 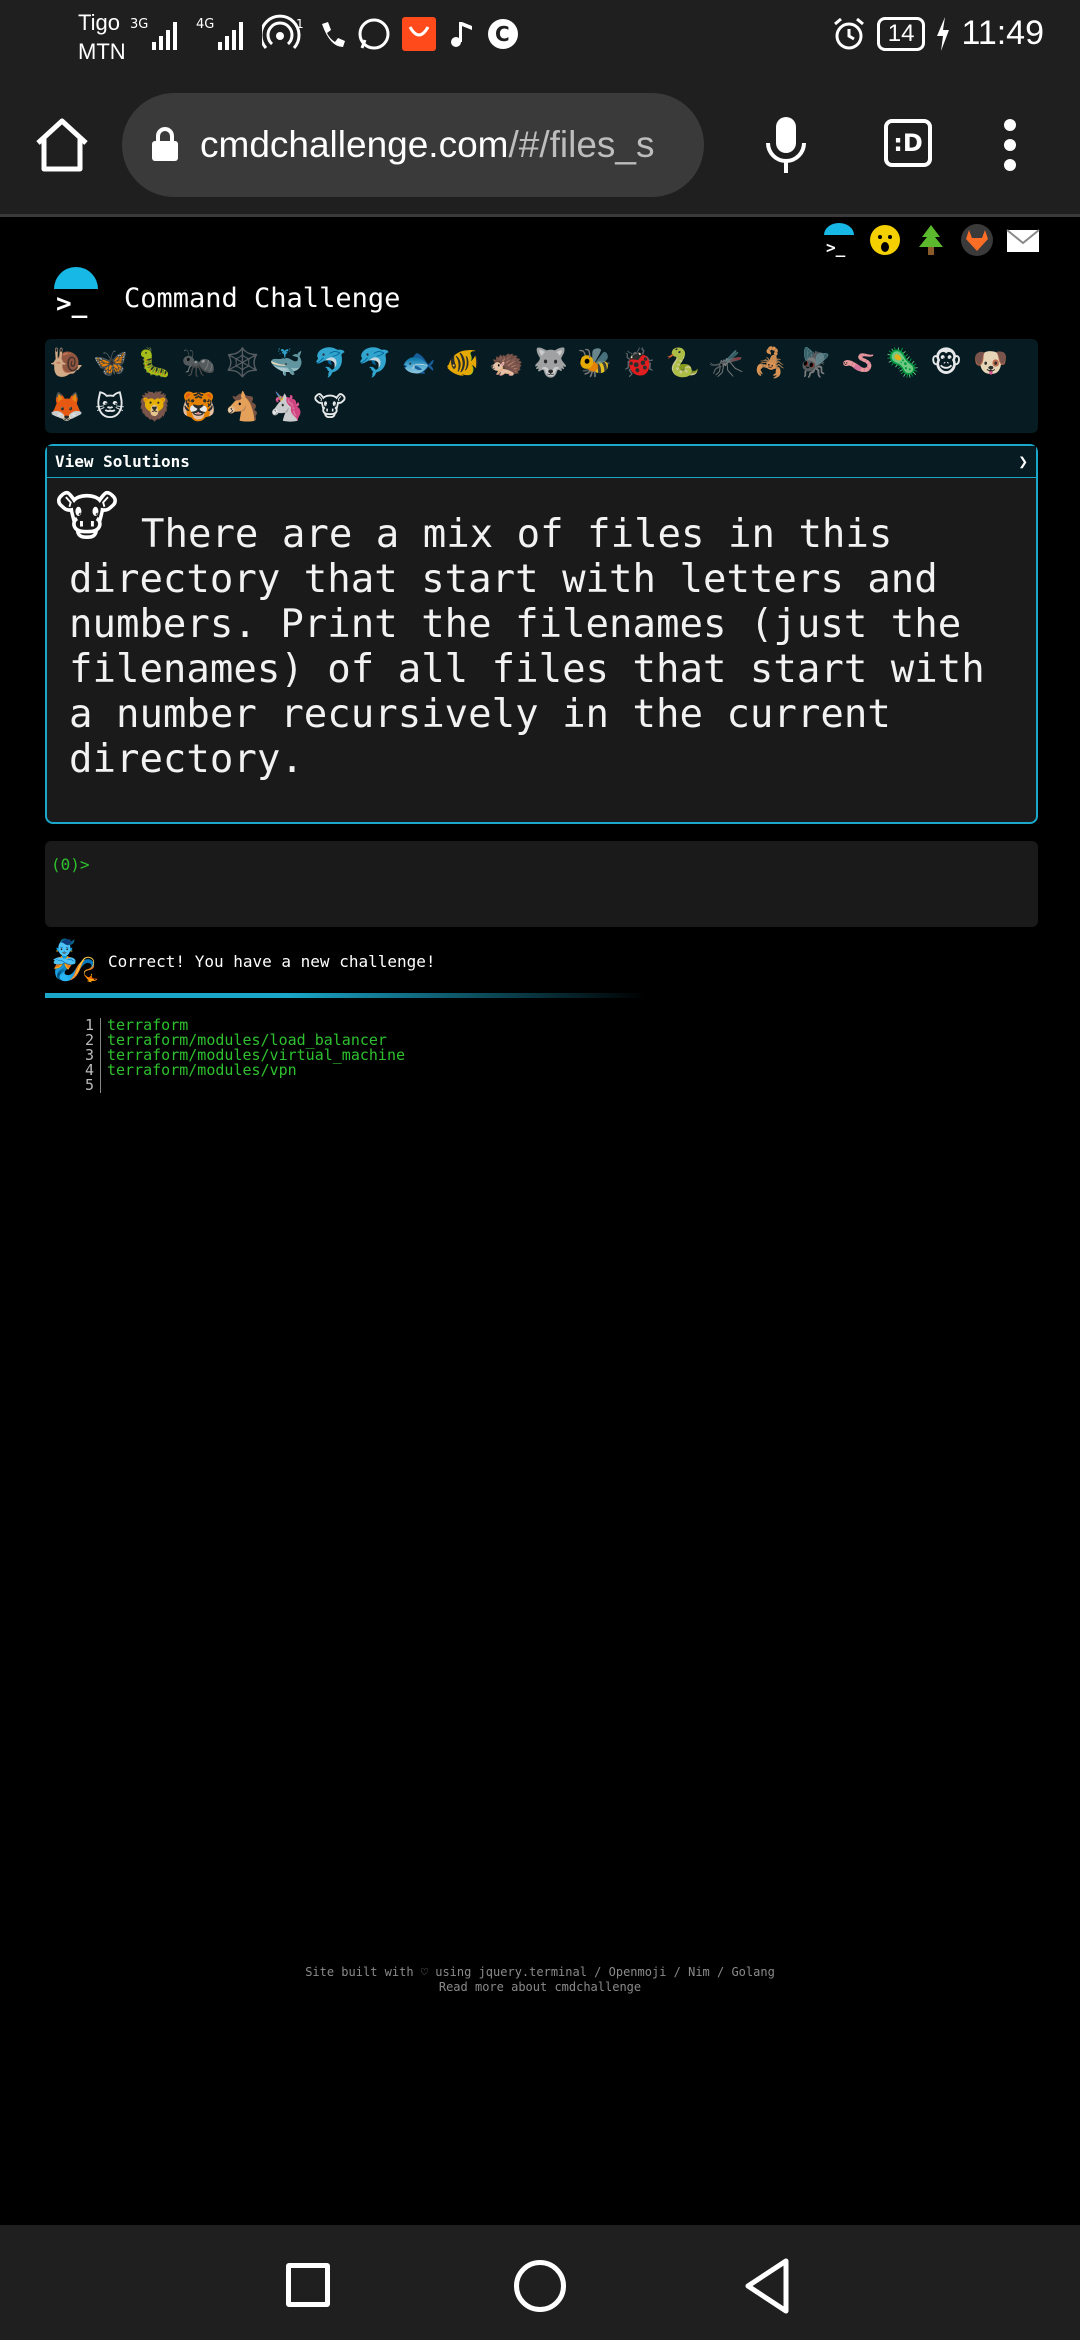 I want to click on lock-icon, so click(x=165, y=144).